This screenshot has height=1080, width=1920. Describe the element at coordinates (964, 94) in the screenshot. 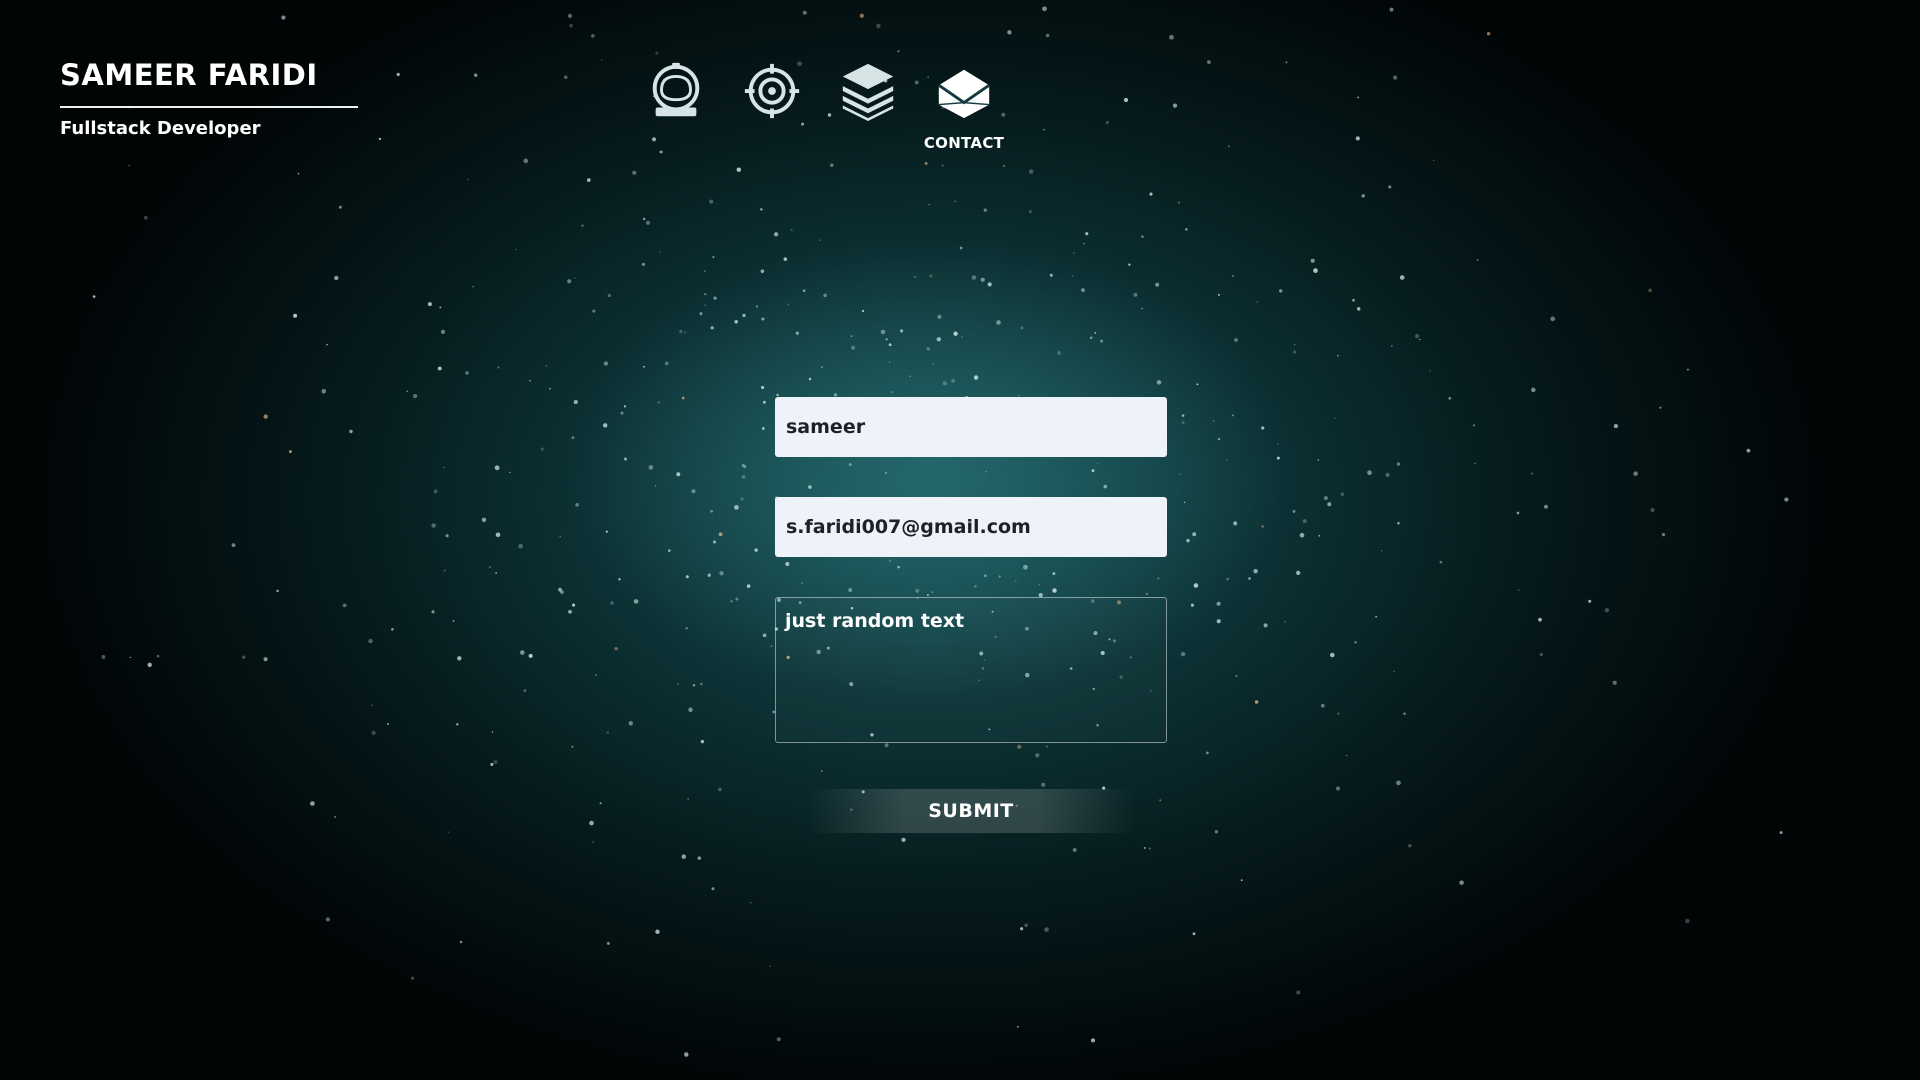

I see `envelope-icon` at that location.